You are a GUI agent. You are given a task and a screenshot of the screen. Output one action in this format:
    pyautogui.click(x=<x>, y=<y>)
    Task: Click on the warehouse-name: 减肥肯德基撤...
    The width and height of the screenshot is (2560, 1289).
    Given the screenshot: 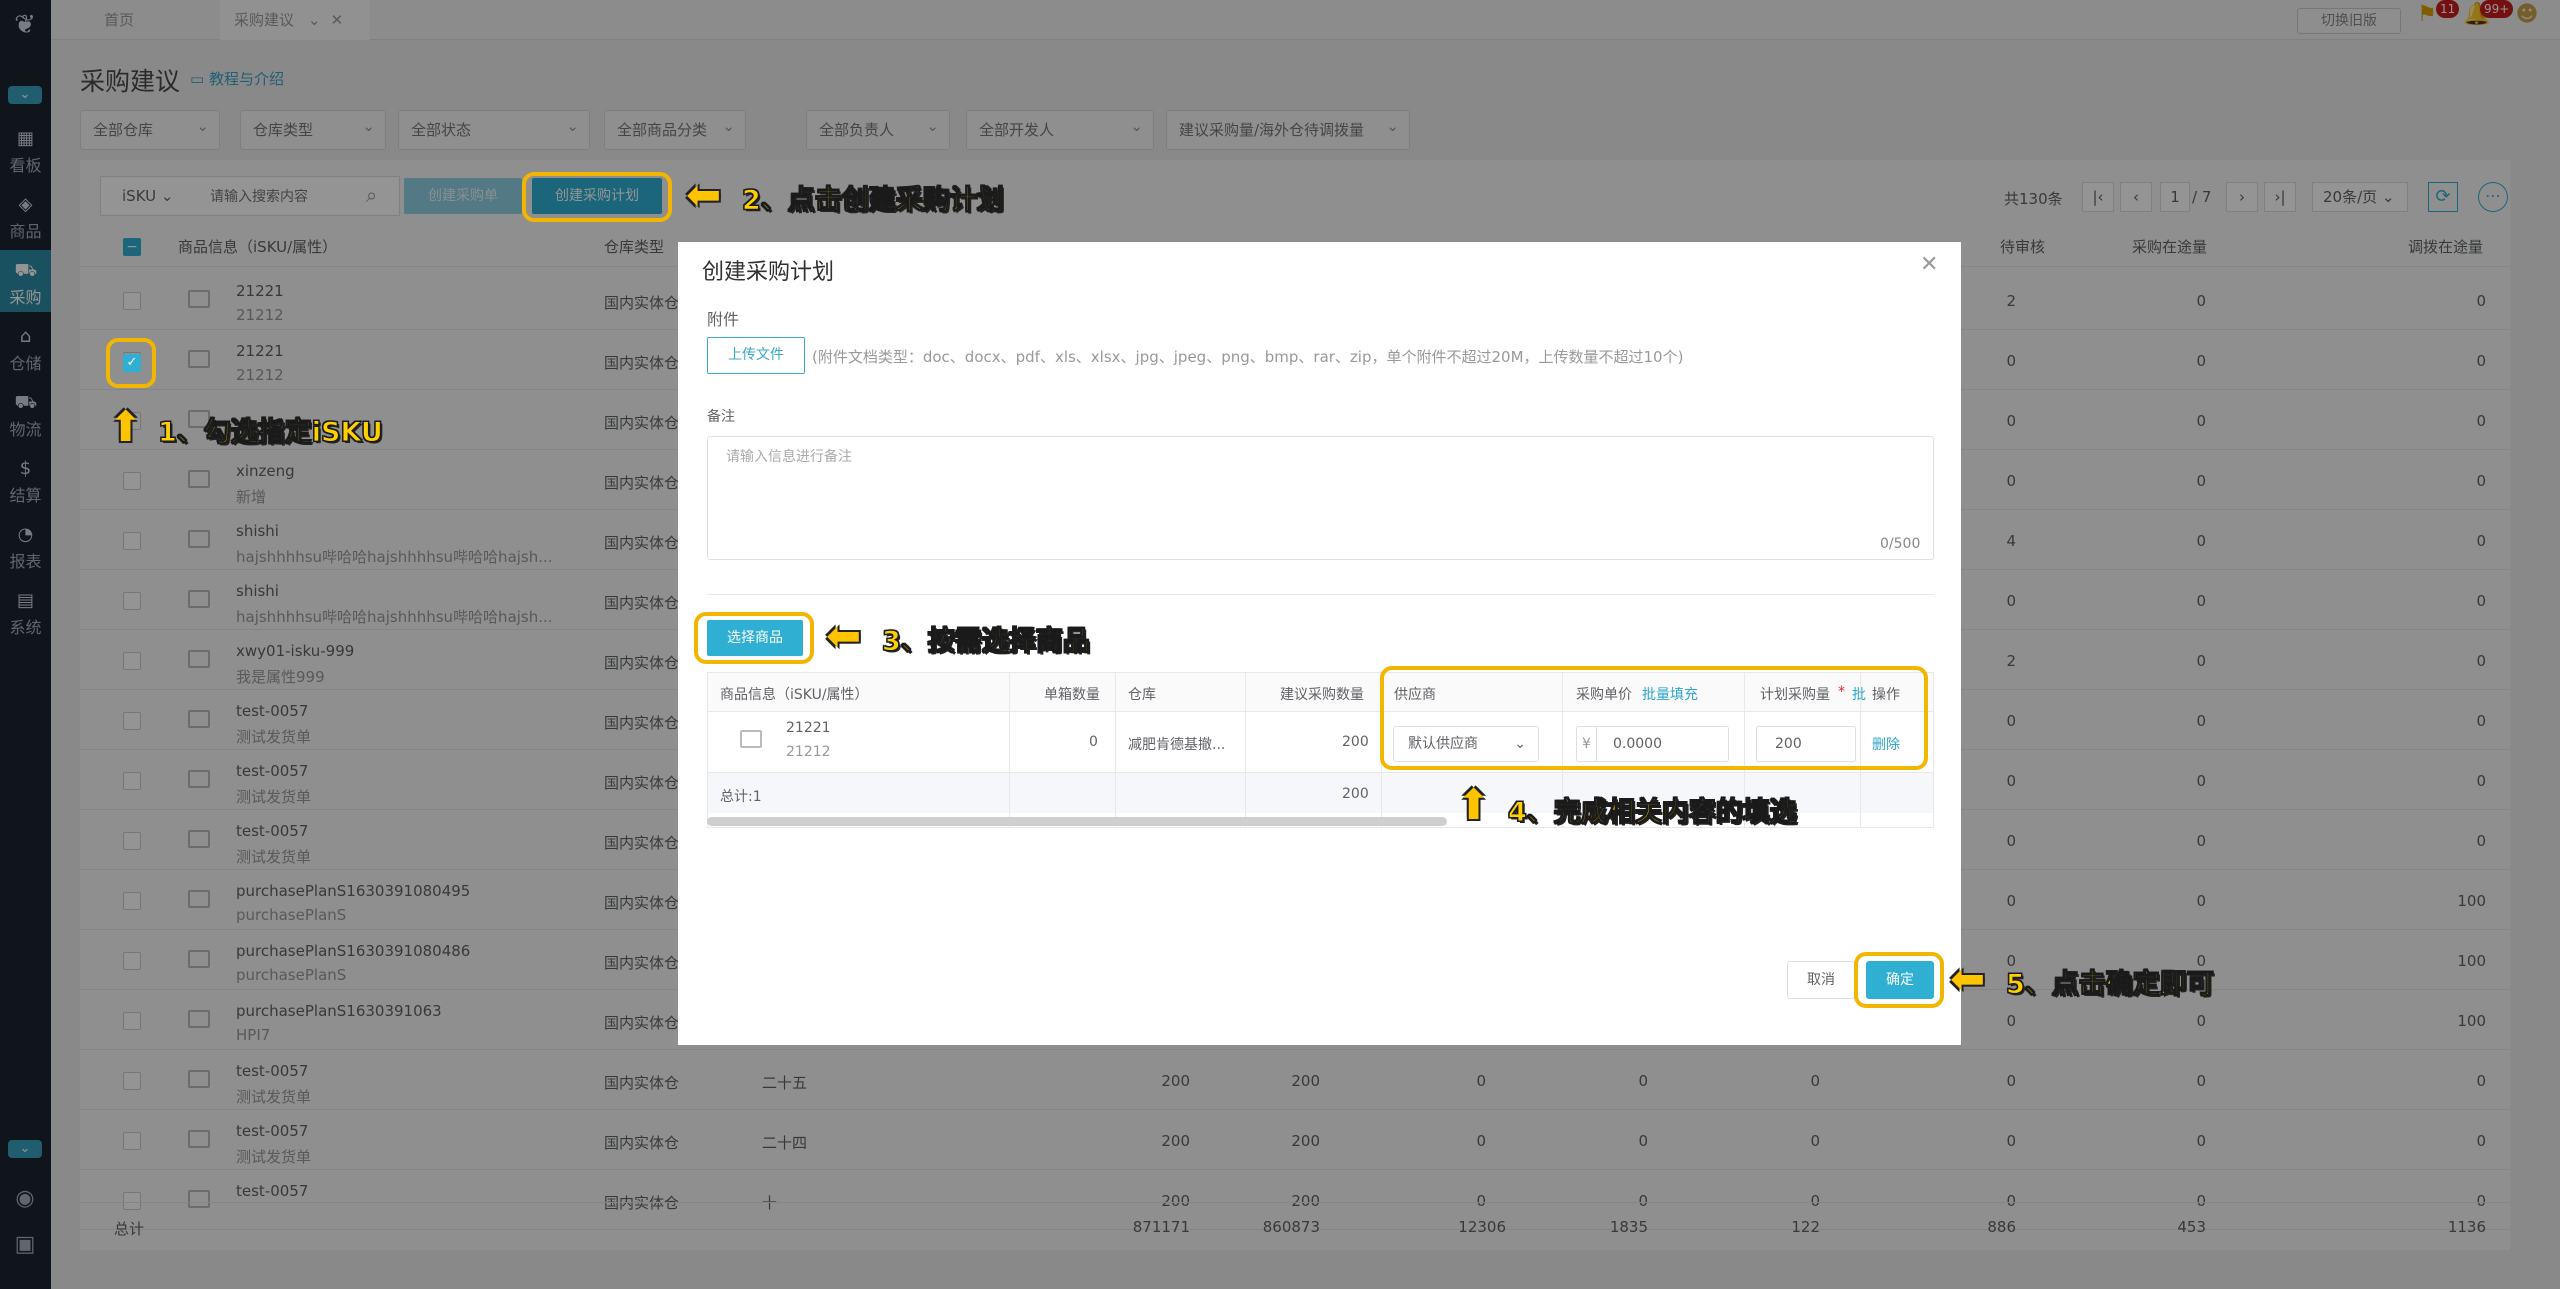 What is the action you would take?
    pyautogui.click(x=1177, y=745)
    